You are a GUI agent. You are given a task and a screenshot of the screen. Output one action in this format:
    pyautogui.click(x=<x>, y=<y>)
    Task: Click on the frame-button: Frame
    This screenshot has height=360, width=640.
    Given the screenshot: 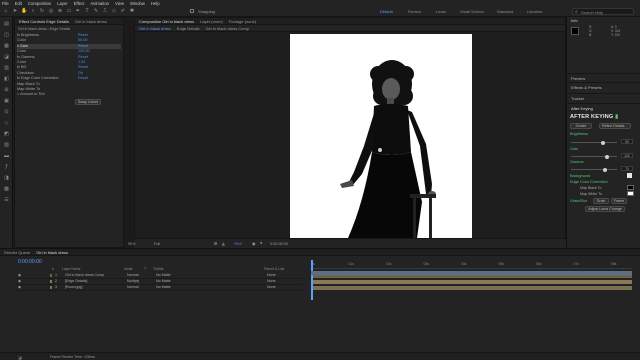 What is the action you would take?
    pyautogui.click(x=619, y=201)
    